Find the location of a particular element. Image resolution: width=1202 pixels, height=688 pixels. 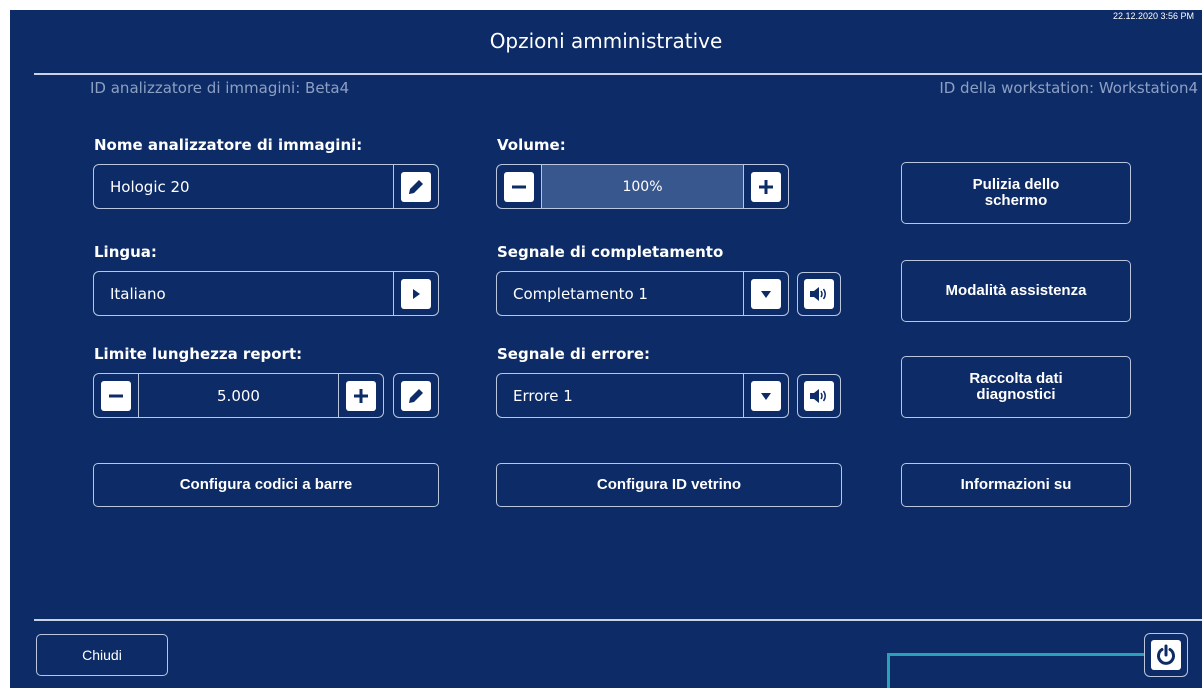

analyzer-name-value: Hologic 20 is located at coordinates (150, 186).